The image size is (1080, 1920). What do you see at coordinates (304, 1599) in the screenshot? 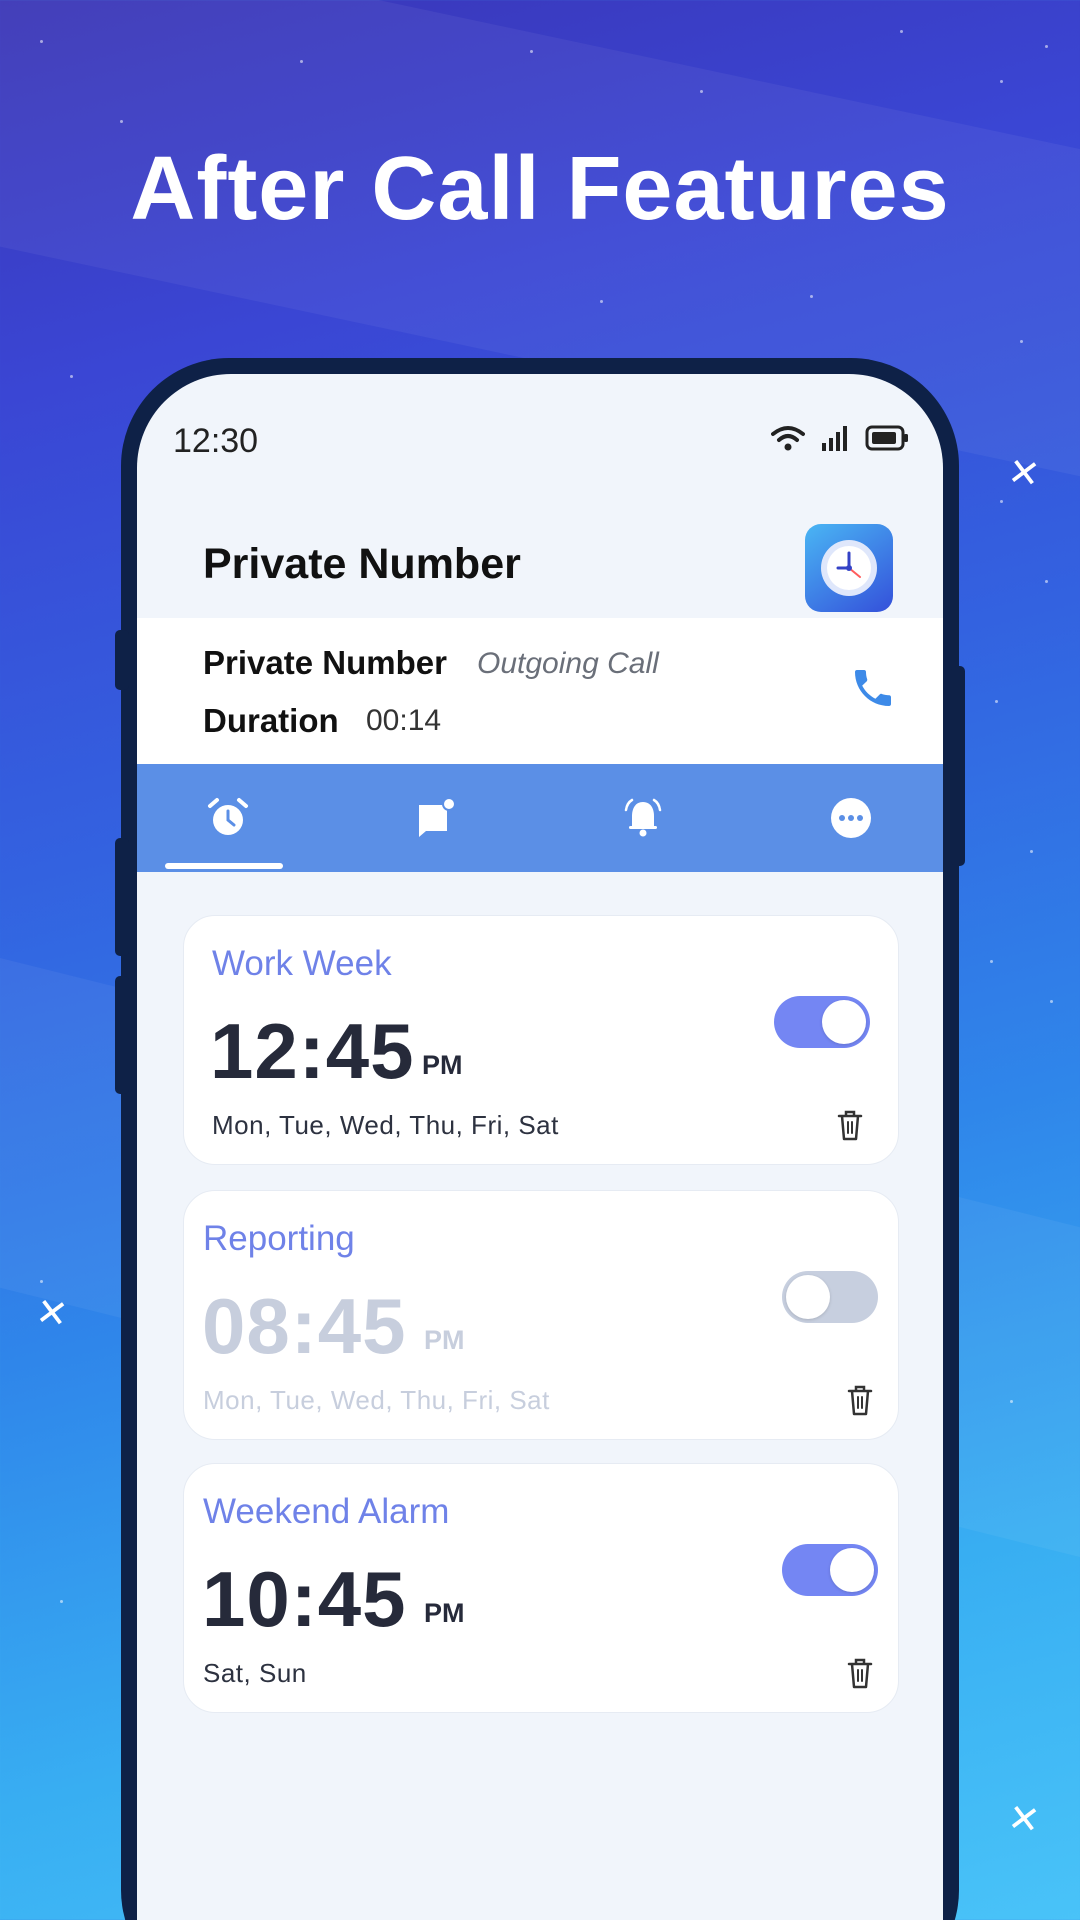
I see `alarm-time: 10:45` at bounding box center [304, 1599].